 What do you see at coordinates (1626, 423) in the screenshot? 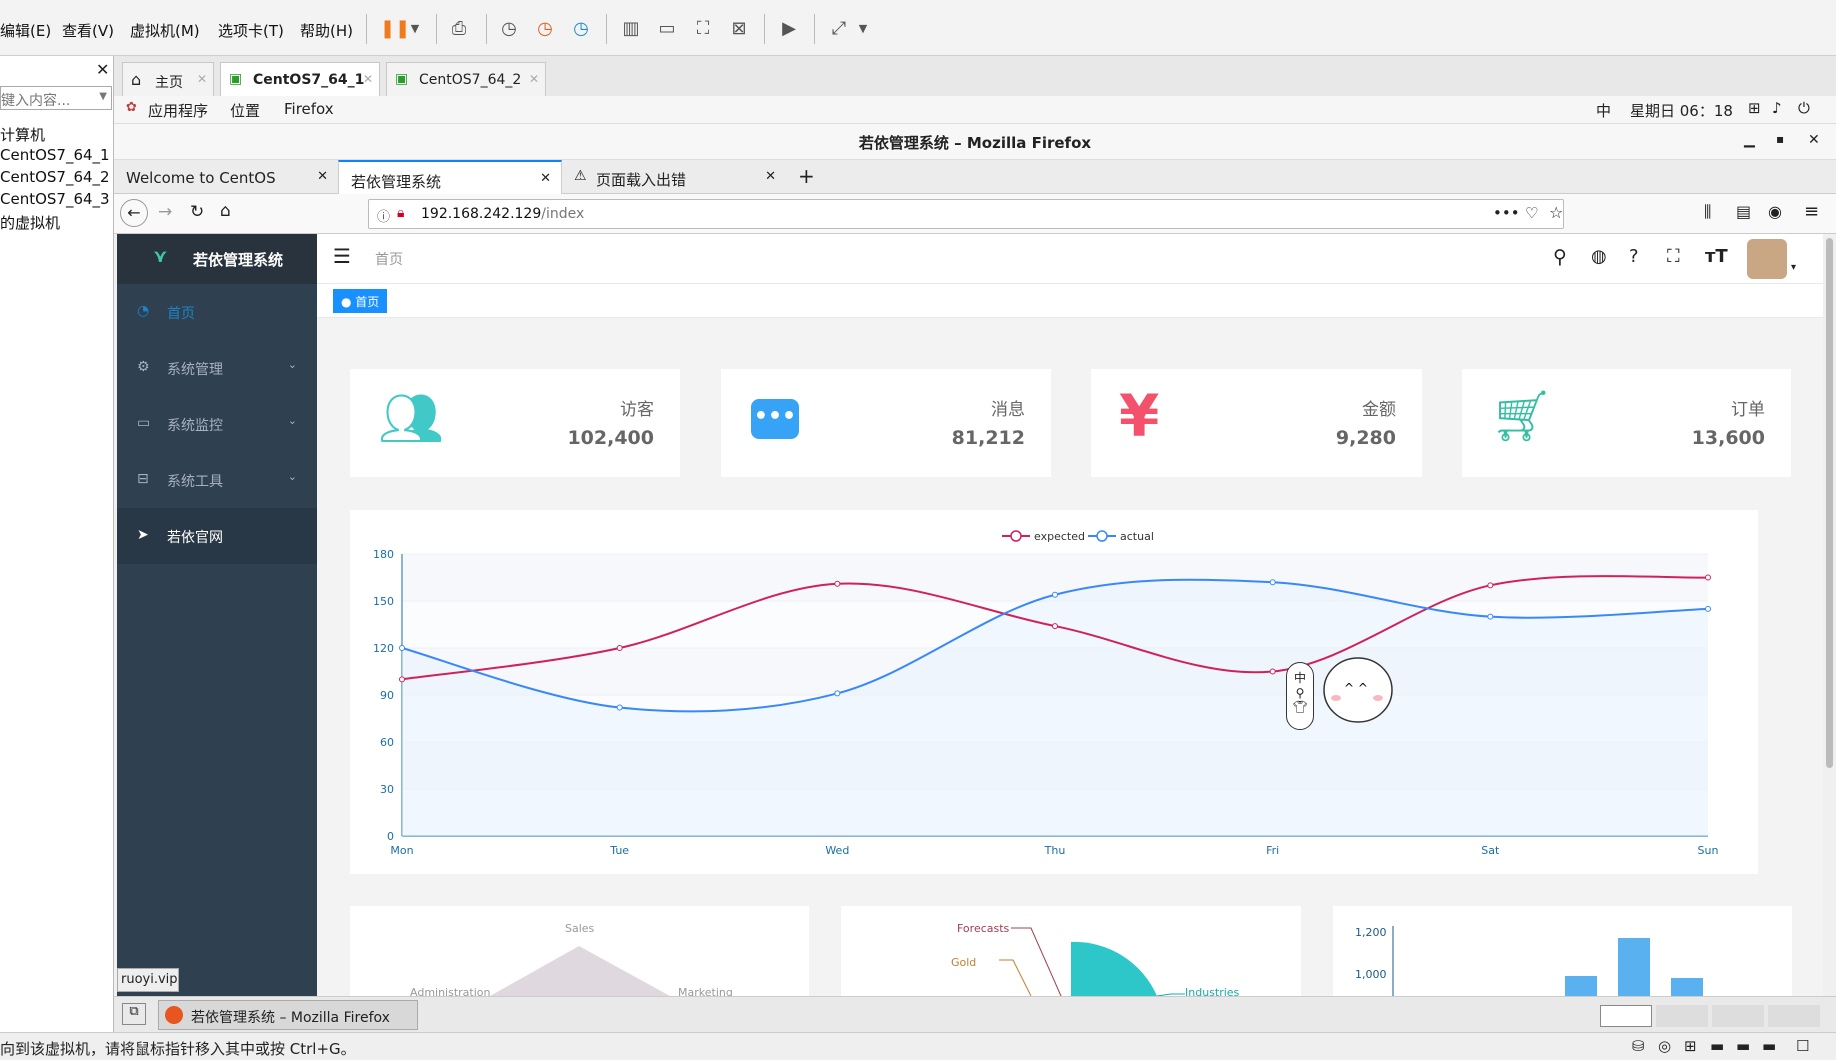
I see `stat-card-orders: 🛒︎ 订单 13,600` at bounding box center [1626, 423].